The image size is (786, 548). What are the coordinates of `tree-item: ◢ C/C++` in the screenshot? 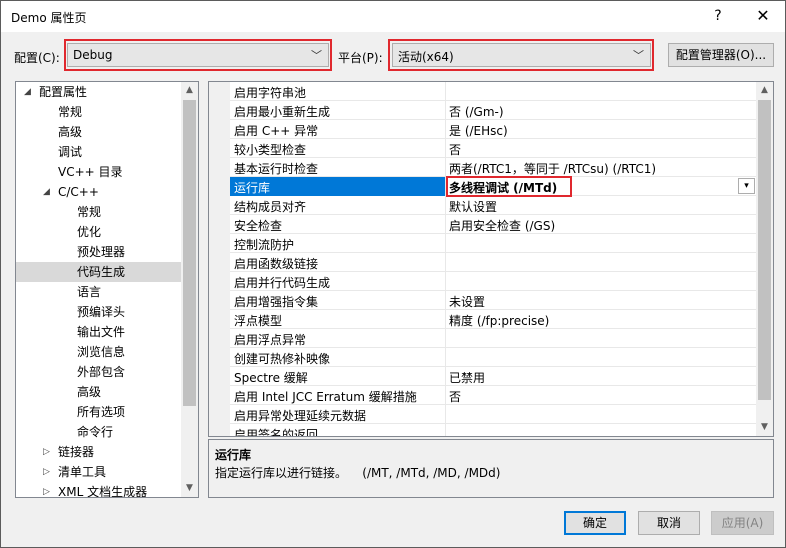 It's located at (99, 192).